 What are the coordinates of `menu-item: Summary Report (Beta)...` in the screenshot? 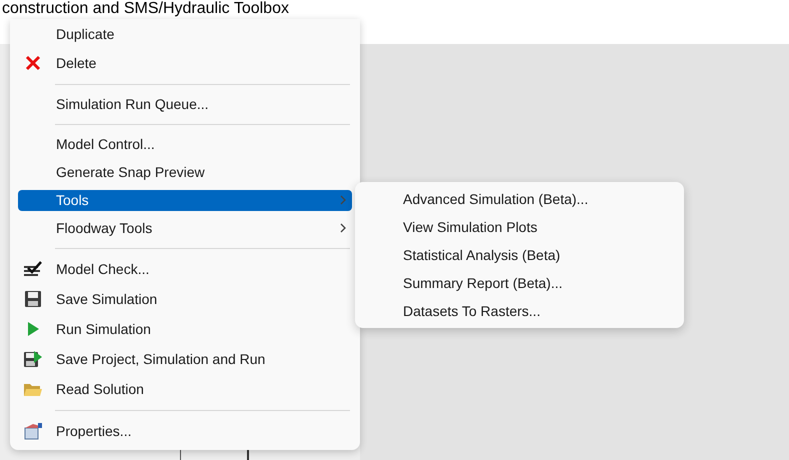 It's located at (482, 283).